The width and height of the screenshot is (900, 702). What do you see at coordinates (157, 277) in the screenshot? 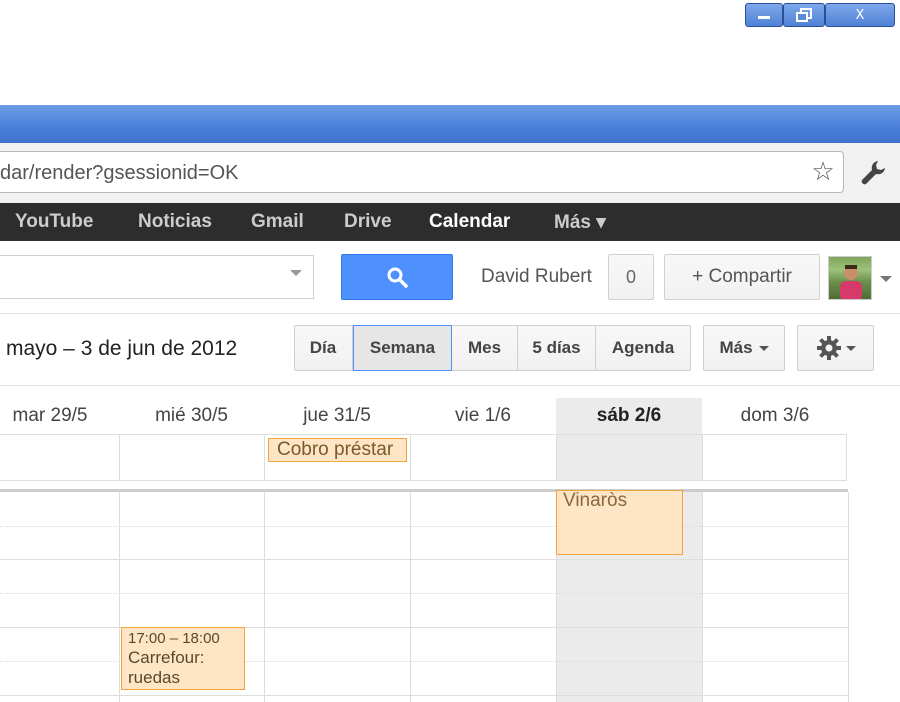
I see `search-input` at bounding box center [157, 277].